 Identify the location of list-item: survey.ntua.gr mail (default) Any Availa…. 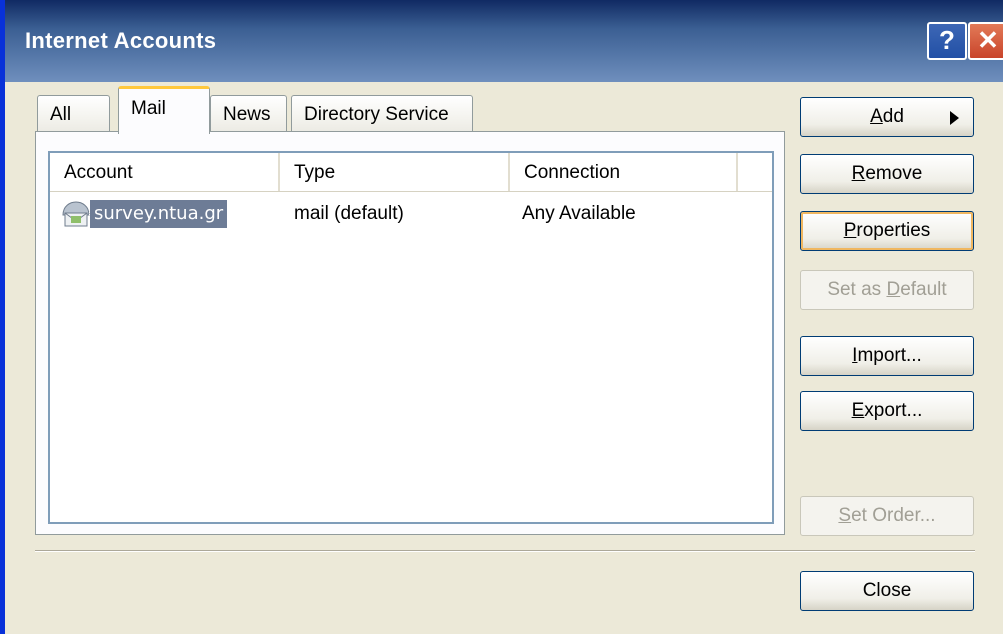
(411, 214).